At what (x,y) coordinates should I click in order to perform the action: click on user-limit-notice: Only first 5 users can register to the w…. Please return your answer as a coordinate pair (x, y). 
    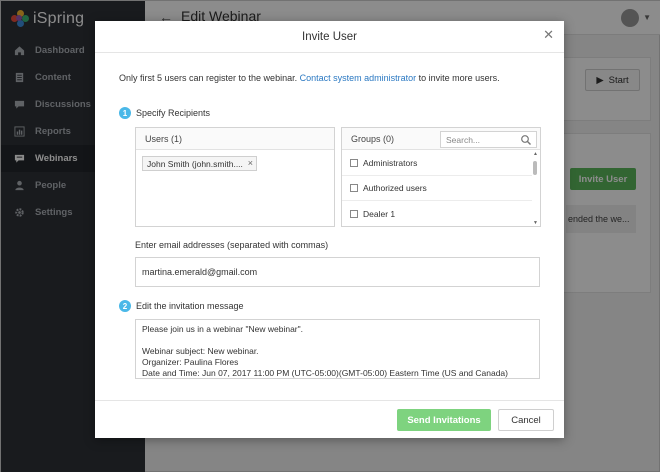
    Looking at the image, I should click on (309, 78).